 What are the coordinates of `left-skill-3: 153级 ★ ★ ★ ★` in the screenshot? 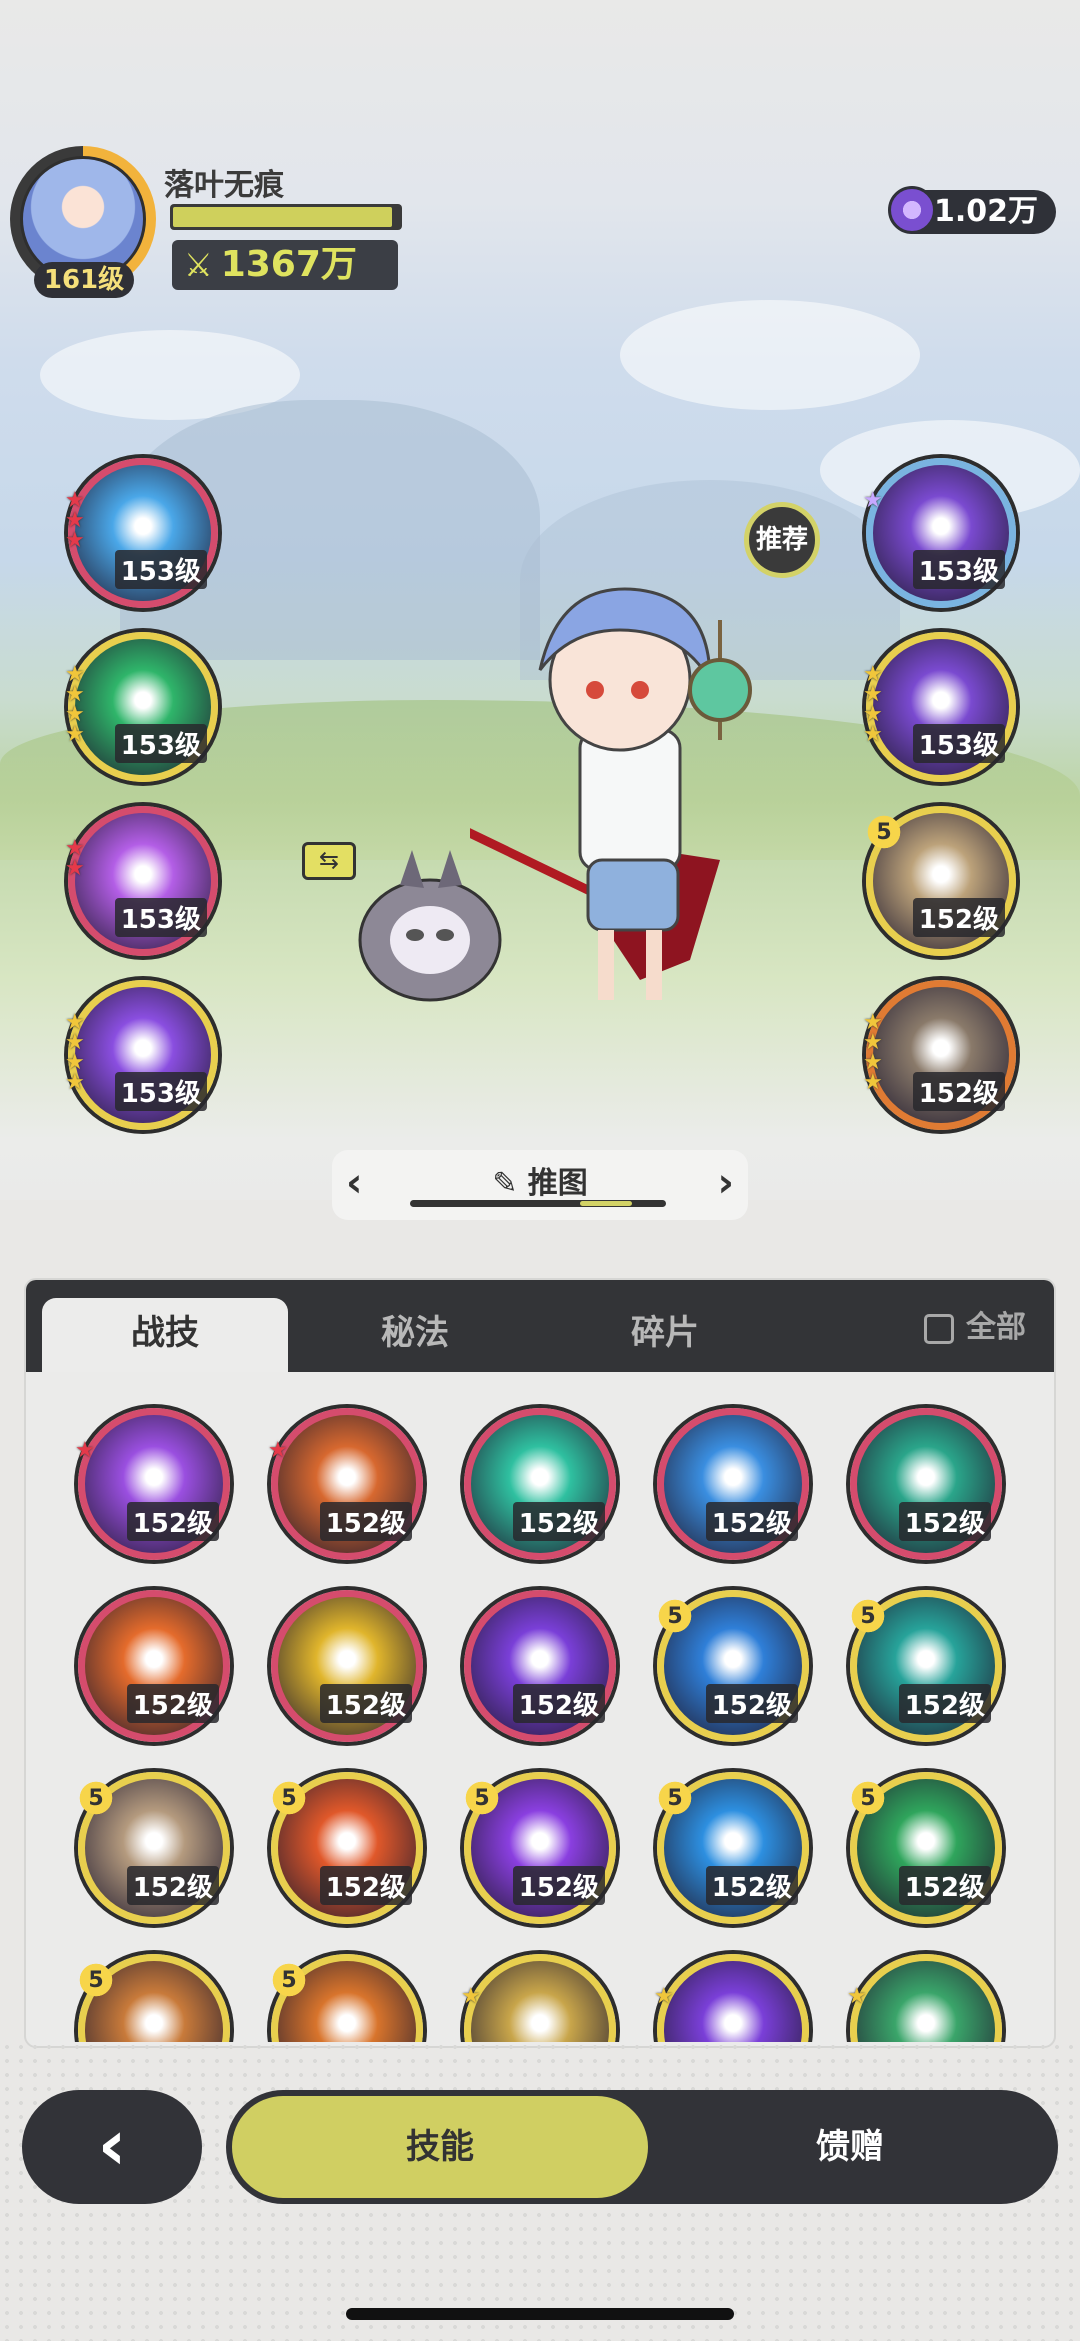 It's located at (141, 1055).